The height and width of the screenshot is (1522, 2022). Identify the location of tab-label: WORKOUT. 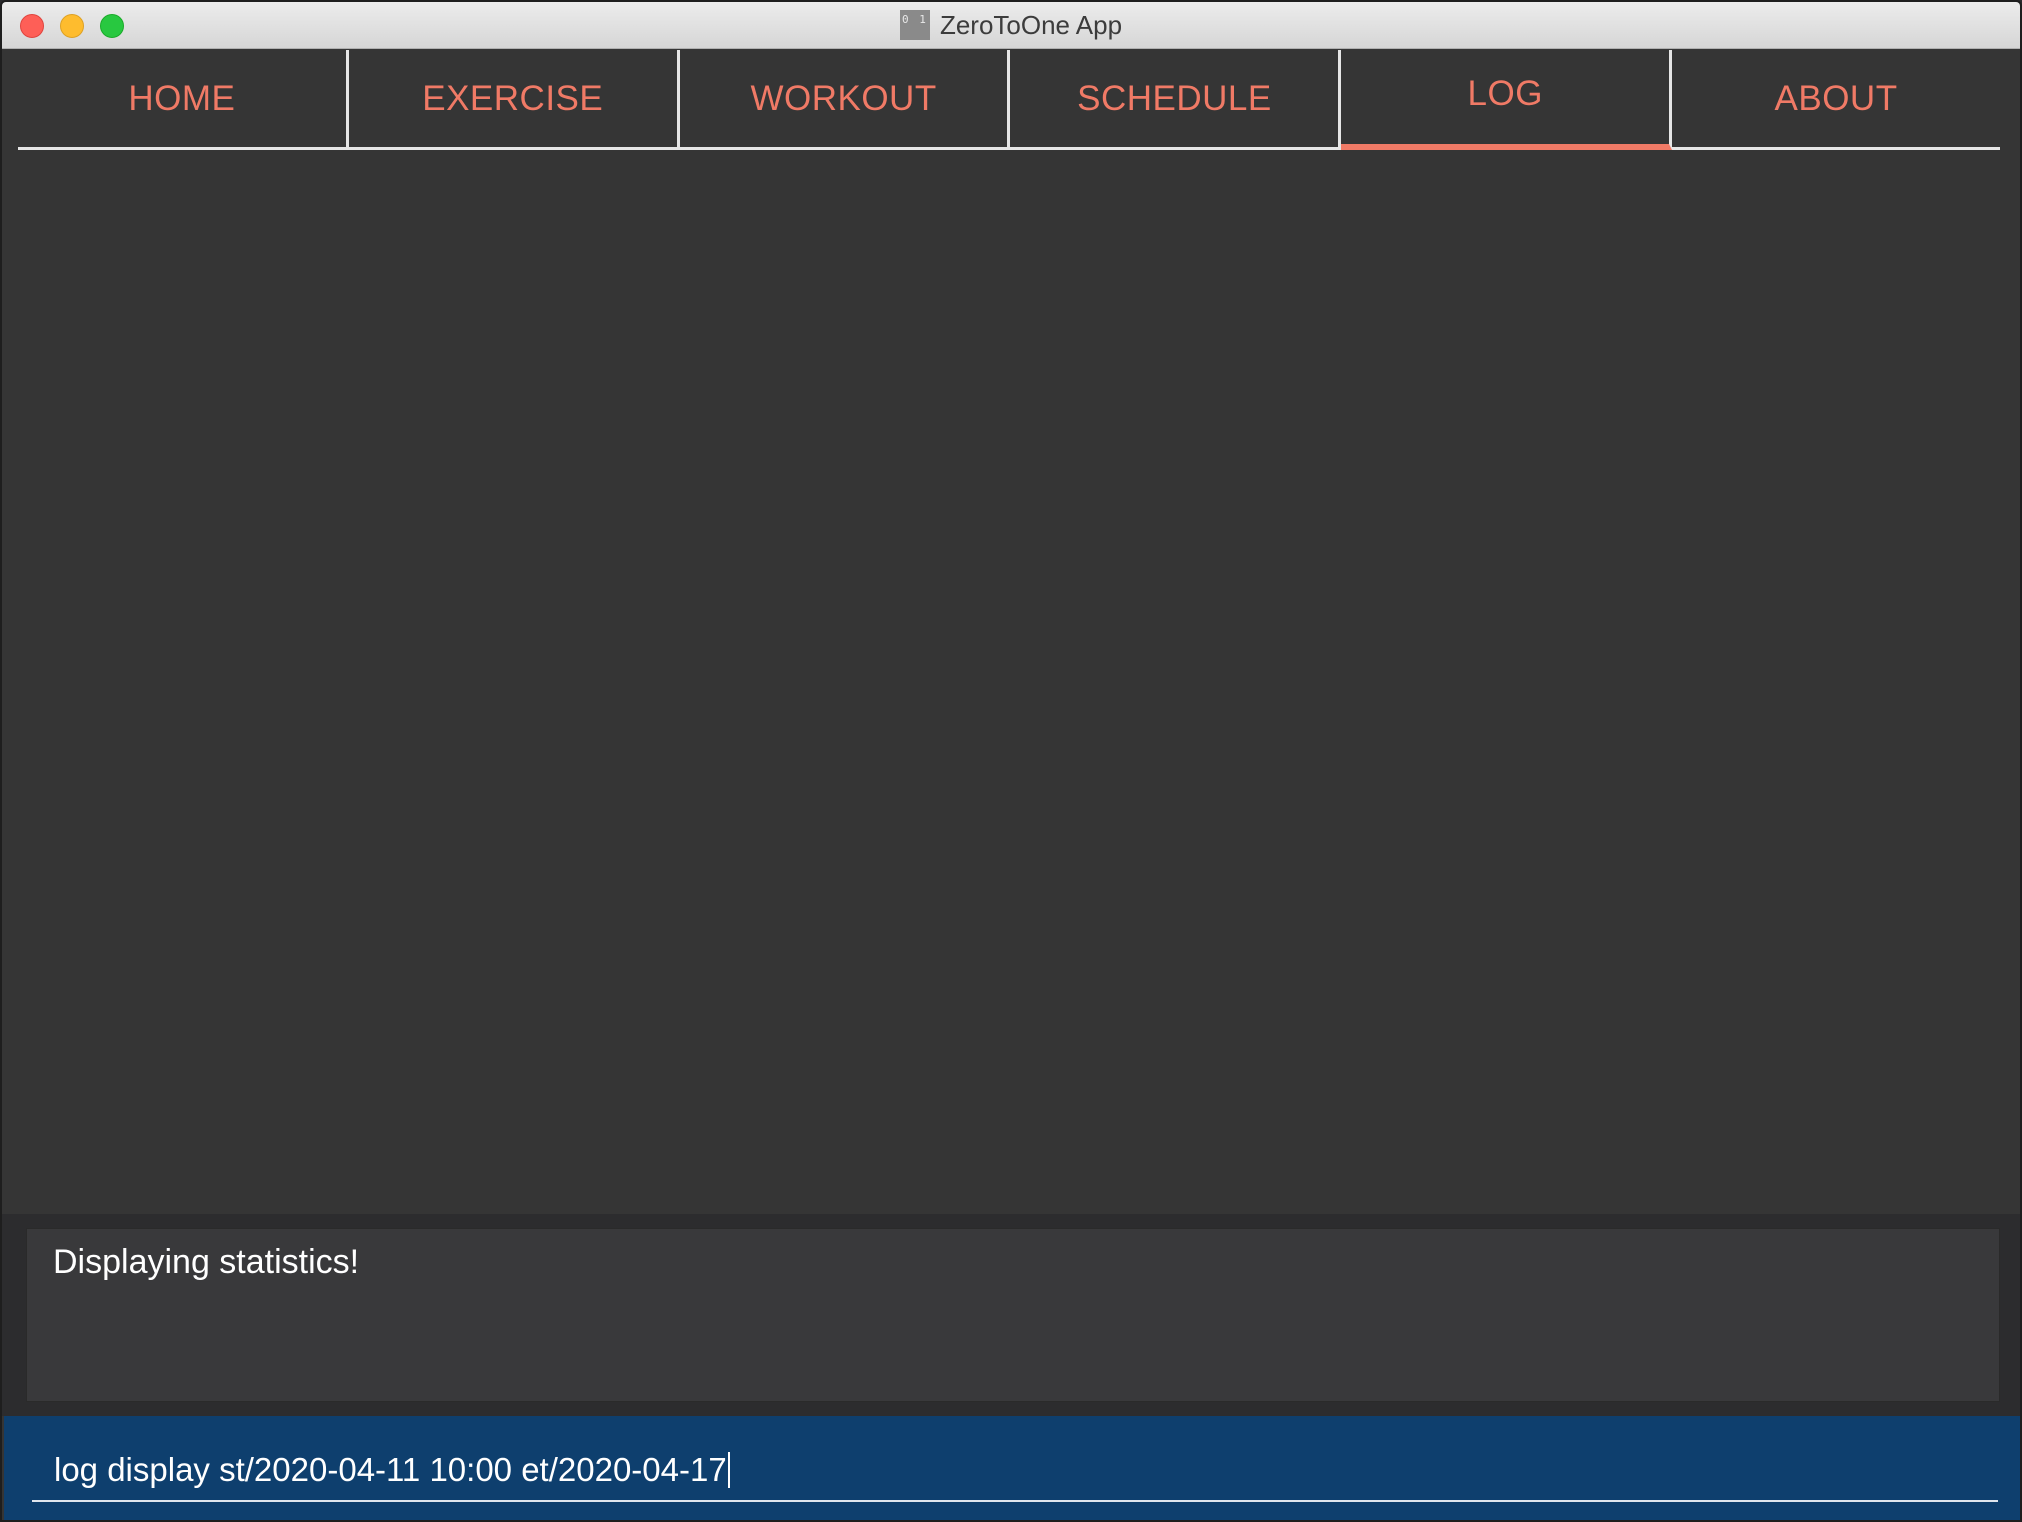
(843, 98).